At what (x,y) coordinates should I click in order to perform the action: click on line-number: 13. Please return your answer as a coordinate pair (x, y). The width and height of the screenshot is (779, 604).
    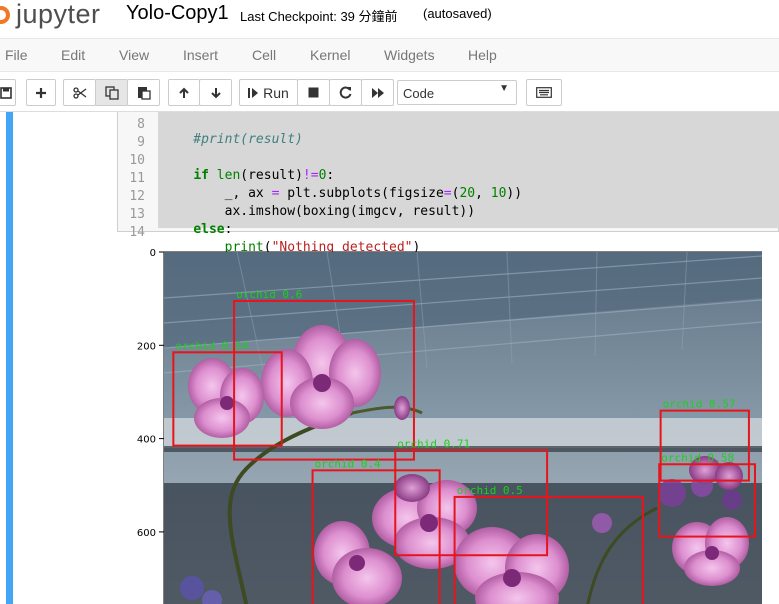
    Looking at the image, I should click on (137, 214).